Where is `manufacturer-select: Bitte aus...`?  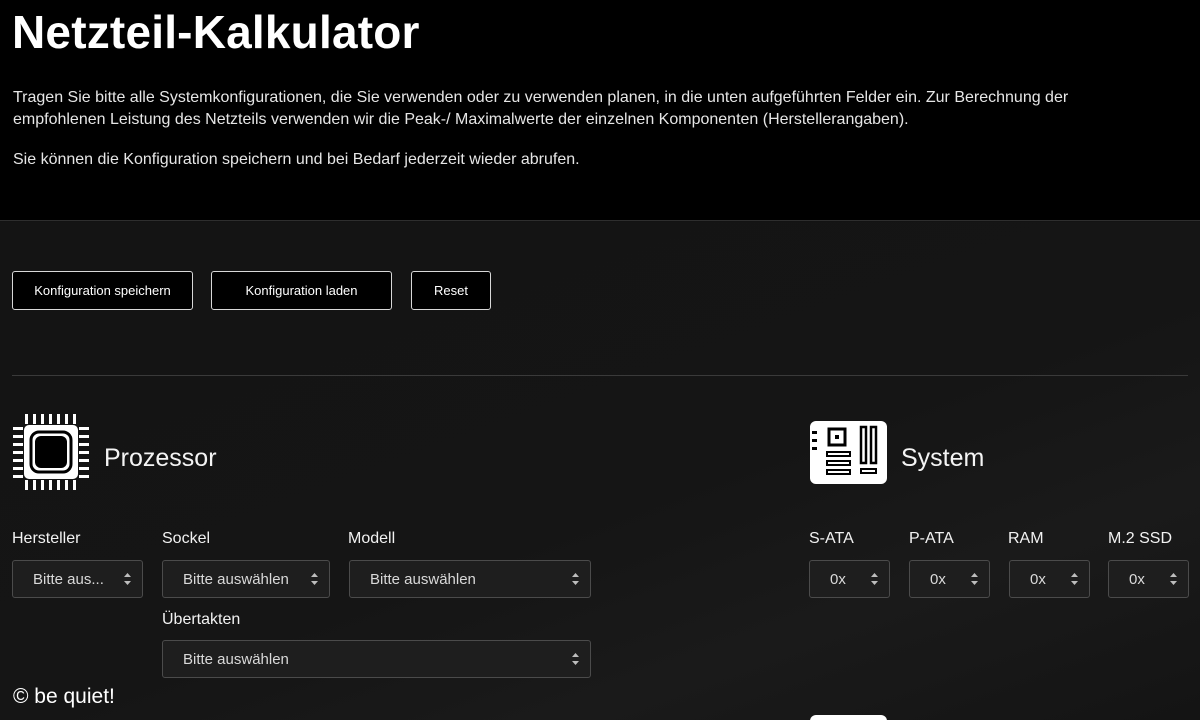 manufacturer-select: Bitte aus... is located at coordinates (77, 579).